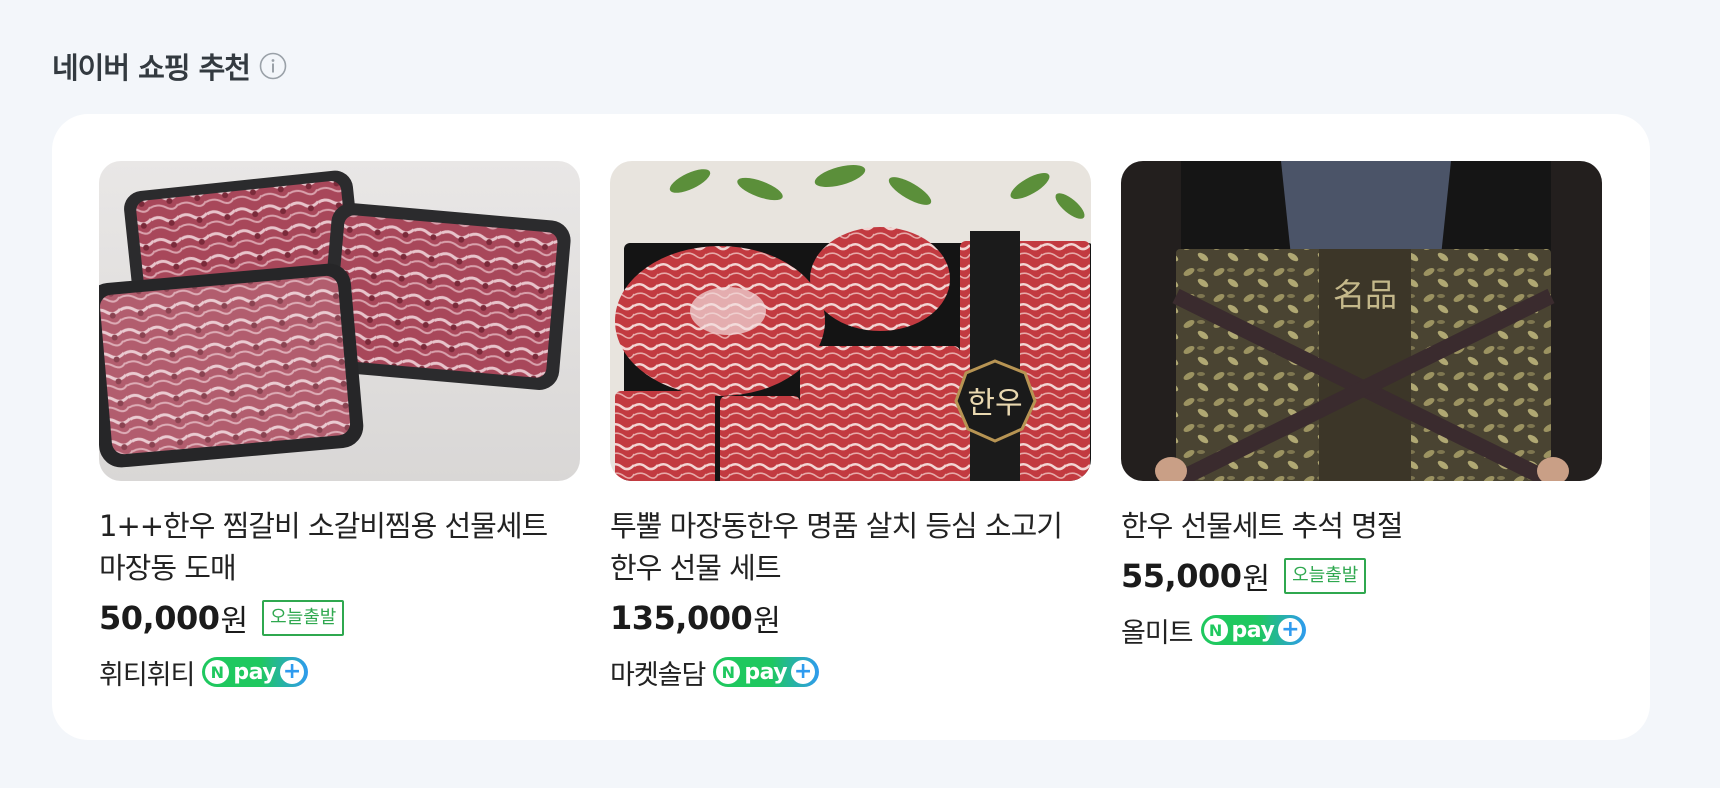  I want to click on product-title-line2: 마장동 도매, so click(168, 568).